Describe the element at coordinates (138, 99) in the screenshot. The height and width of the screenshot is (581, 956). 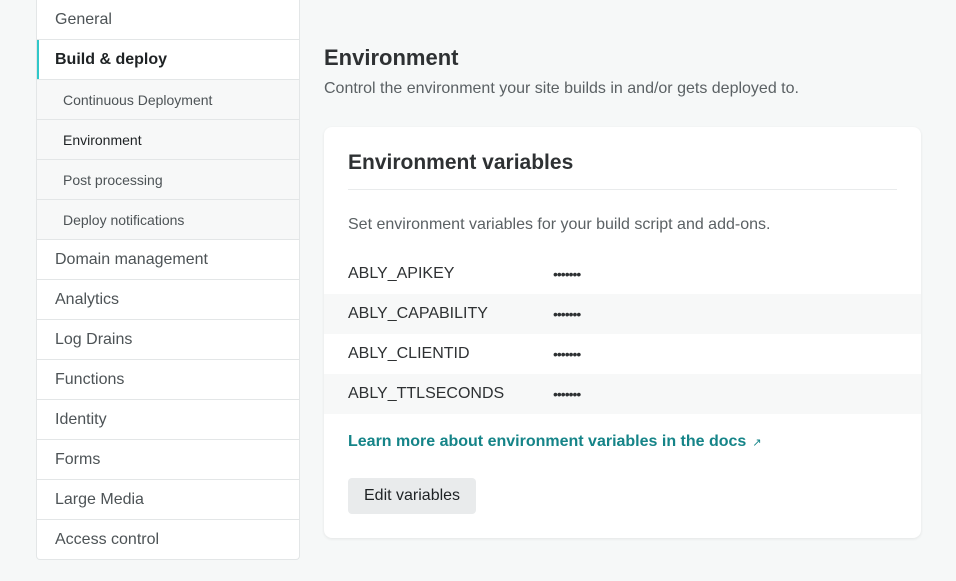
I see `sidebar-subitem-label: Continuous Deployment` at that location.